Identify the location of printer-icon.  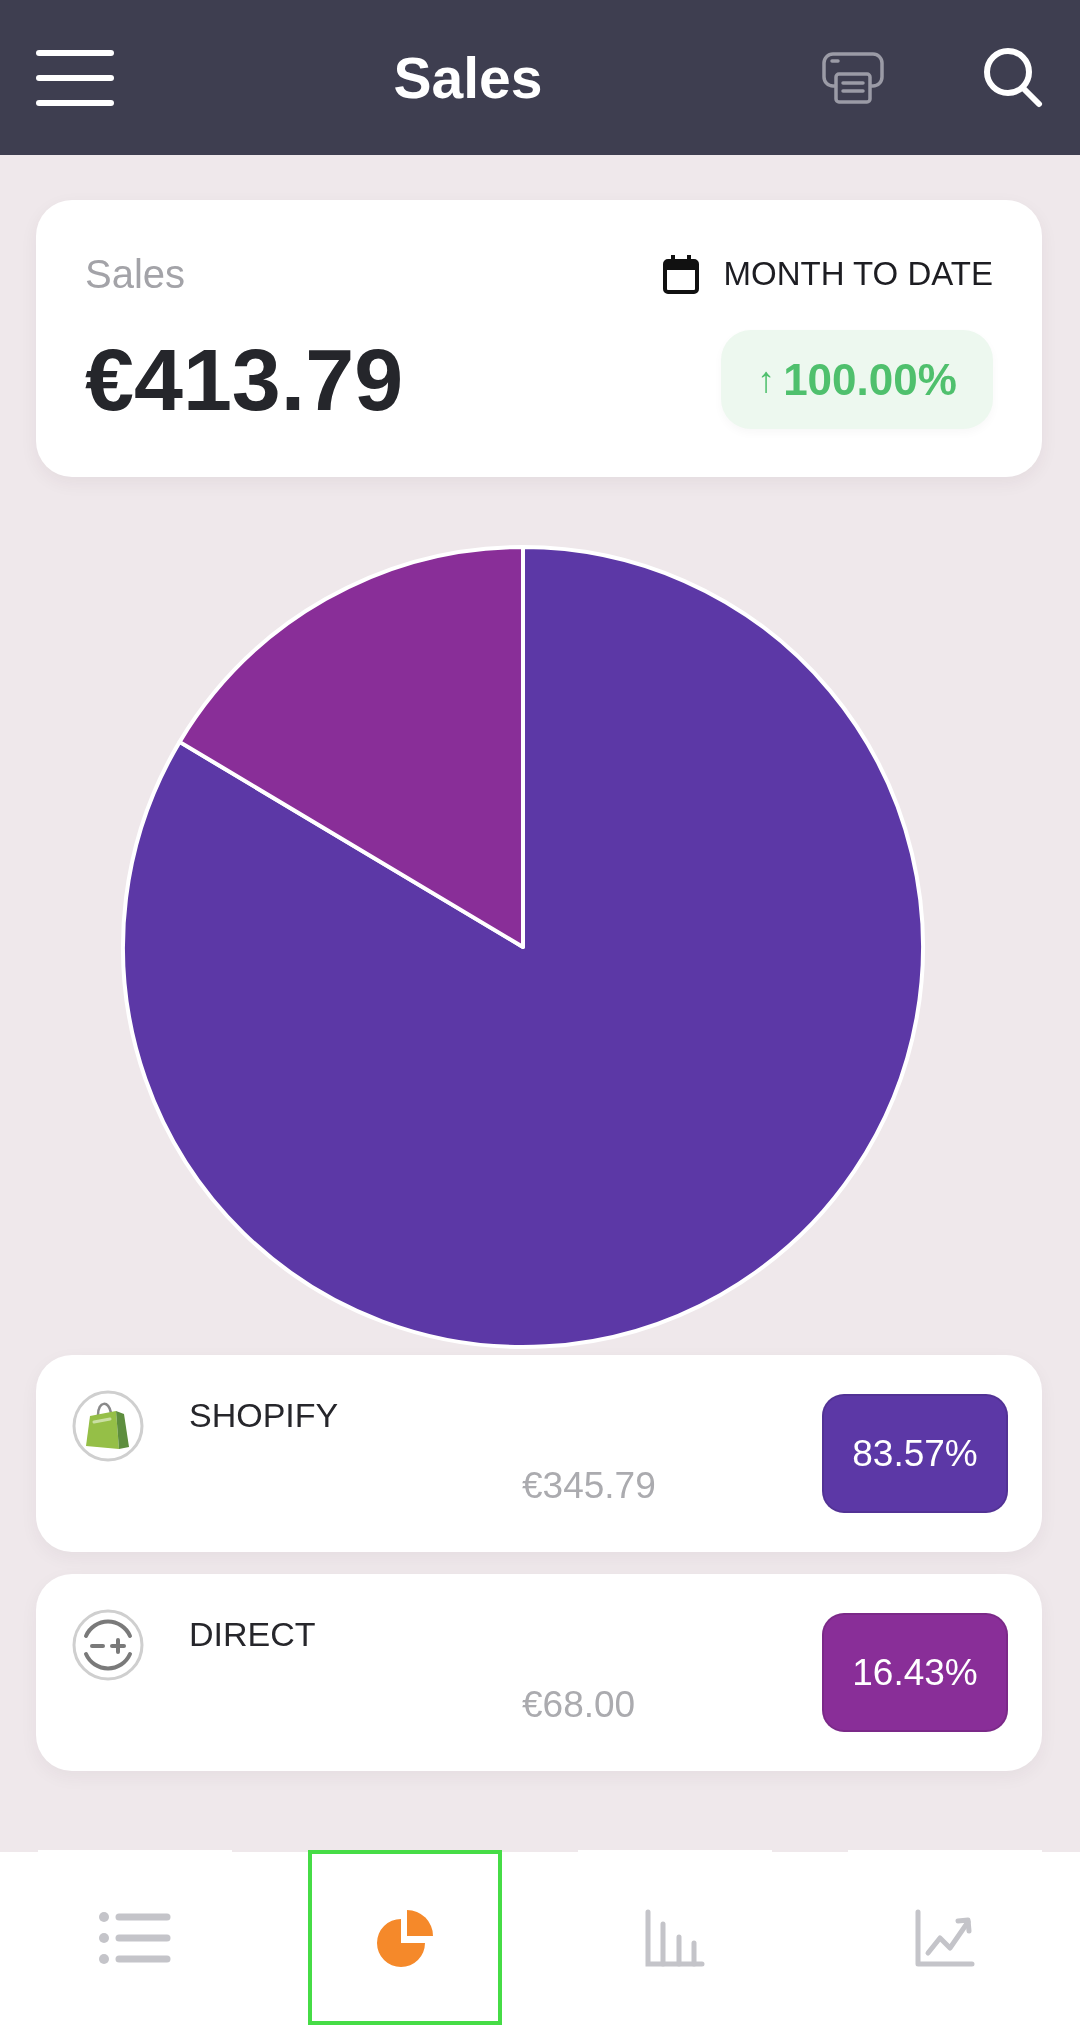
(853, 77).